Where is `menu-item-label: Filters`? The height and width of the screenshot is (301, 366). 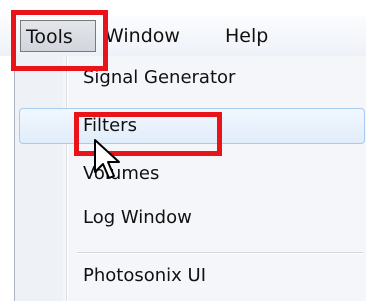
menu-item-label: Filters is located at coordinates (110, 125).